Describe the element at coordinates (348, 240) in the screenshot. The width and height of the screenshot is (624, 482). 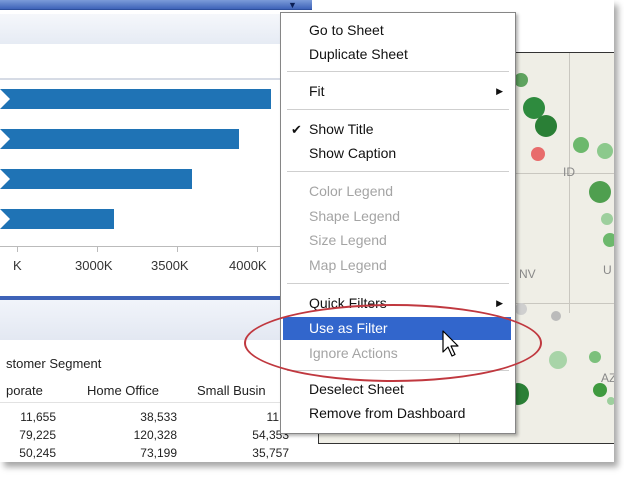
I see `menu-item-size-legend: Size Legend` at that location.